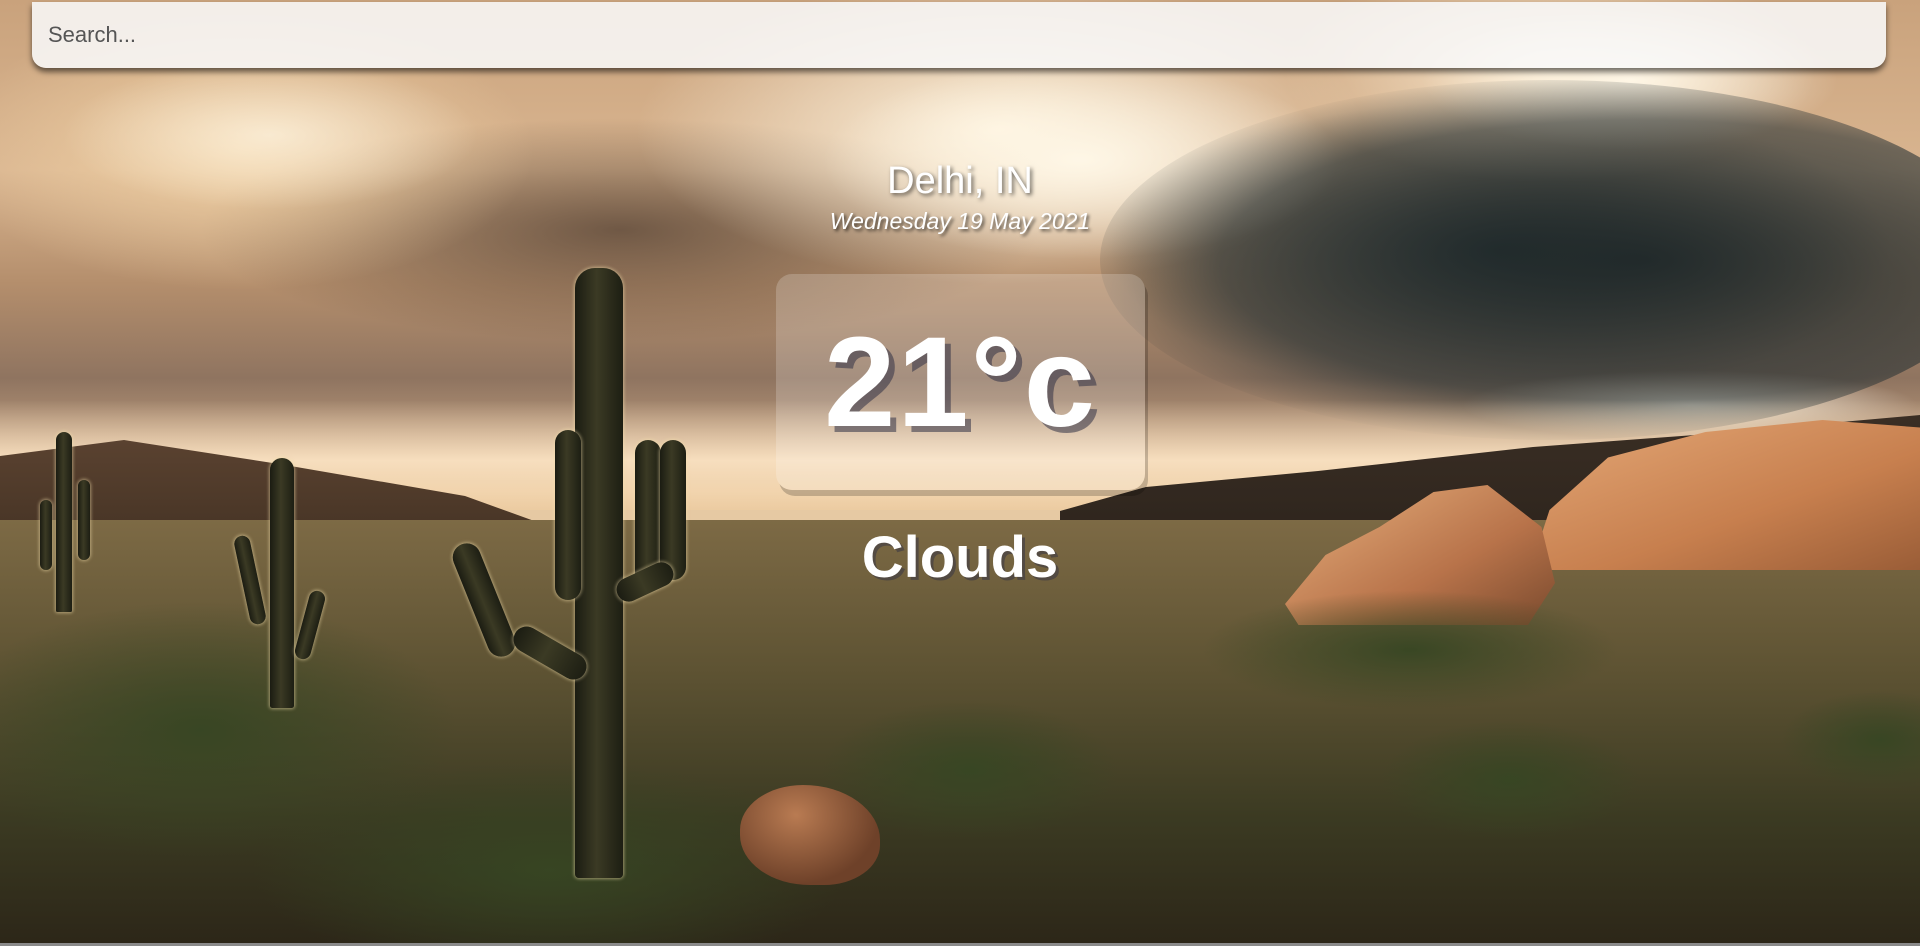  What do you see at coordinates (959, 35) in the screenshot?
I see `search-input` at bounding box center [959, 35].